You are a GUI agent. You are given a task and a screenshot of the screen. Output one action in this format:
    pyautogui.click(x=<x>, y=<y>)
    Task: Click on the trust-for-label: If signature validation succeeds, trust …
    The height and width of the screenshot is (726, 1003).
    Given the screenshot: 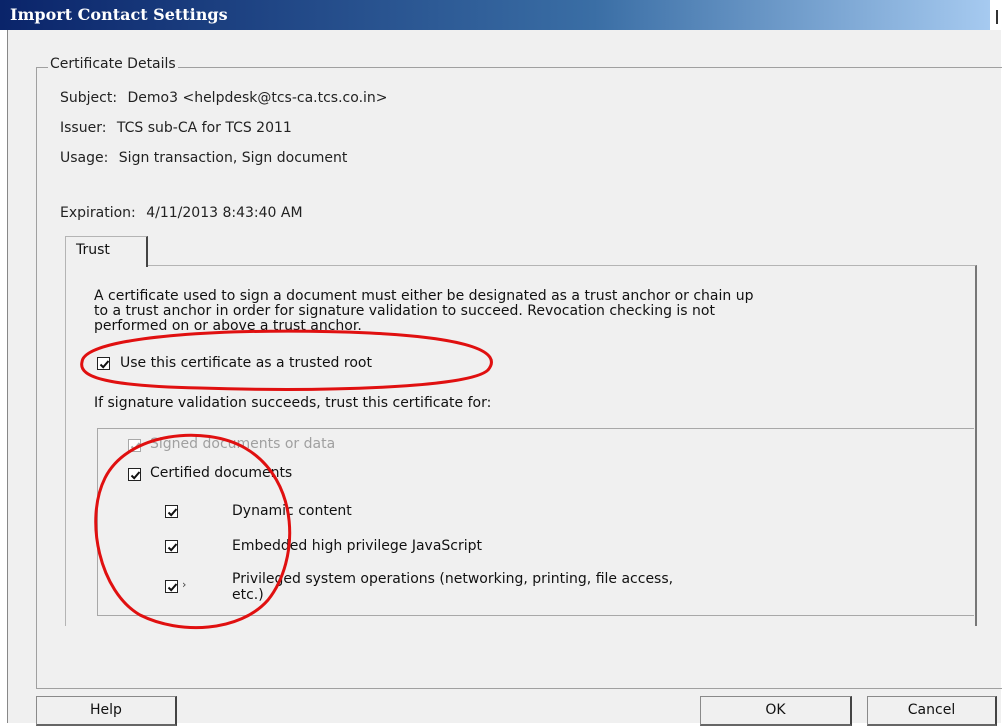 What is the action you would take?
    pyautogui.click(x=293, y=403)
    